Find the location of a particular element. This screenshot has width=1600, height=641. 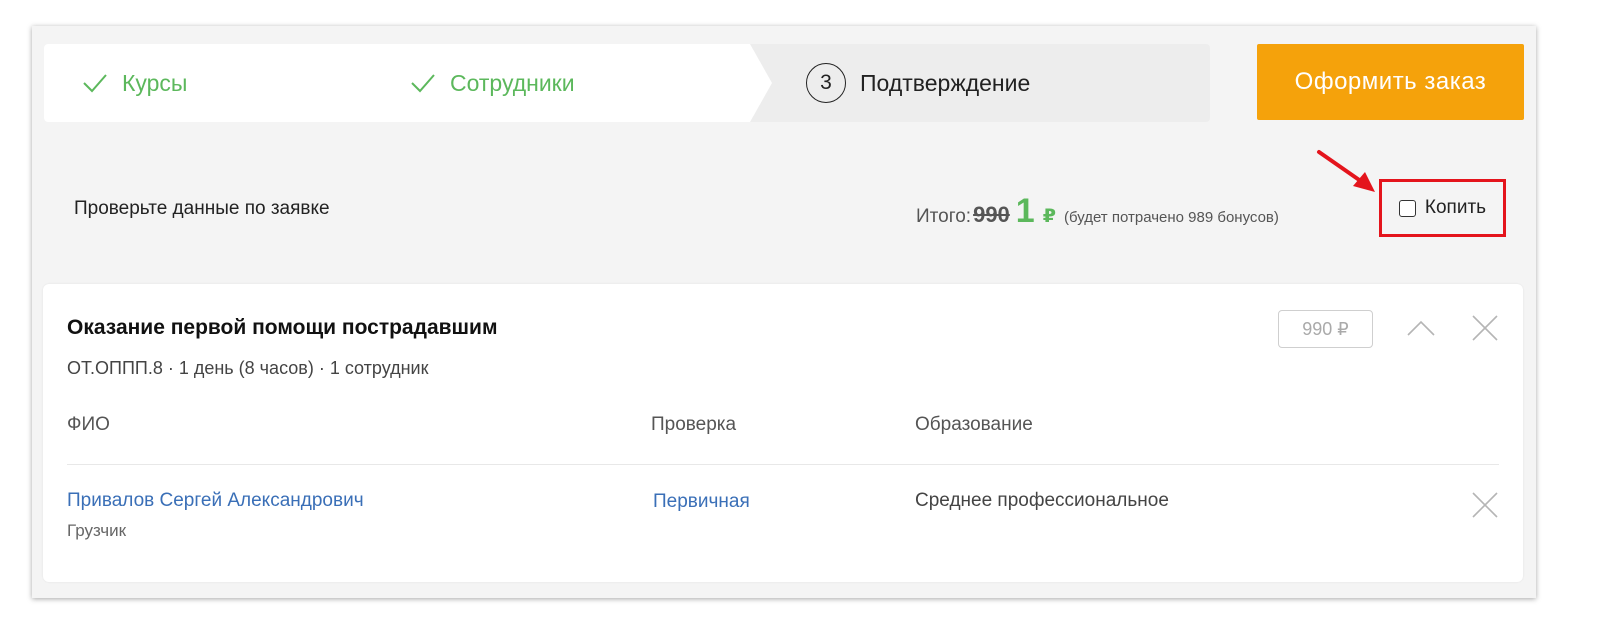

step-number: 3 is located at coordinates (826, 83).